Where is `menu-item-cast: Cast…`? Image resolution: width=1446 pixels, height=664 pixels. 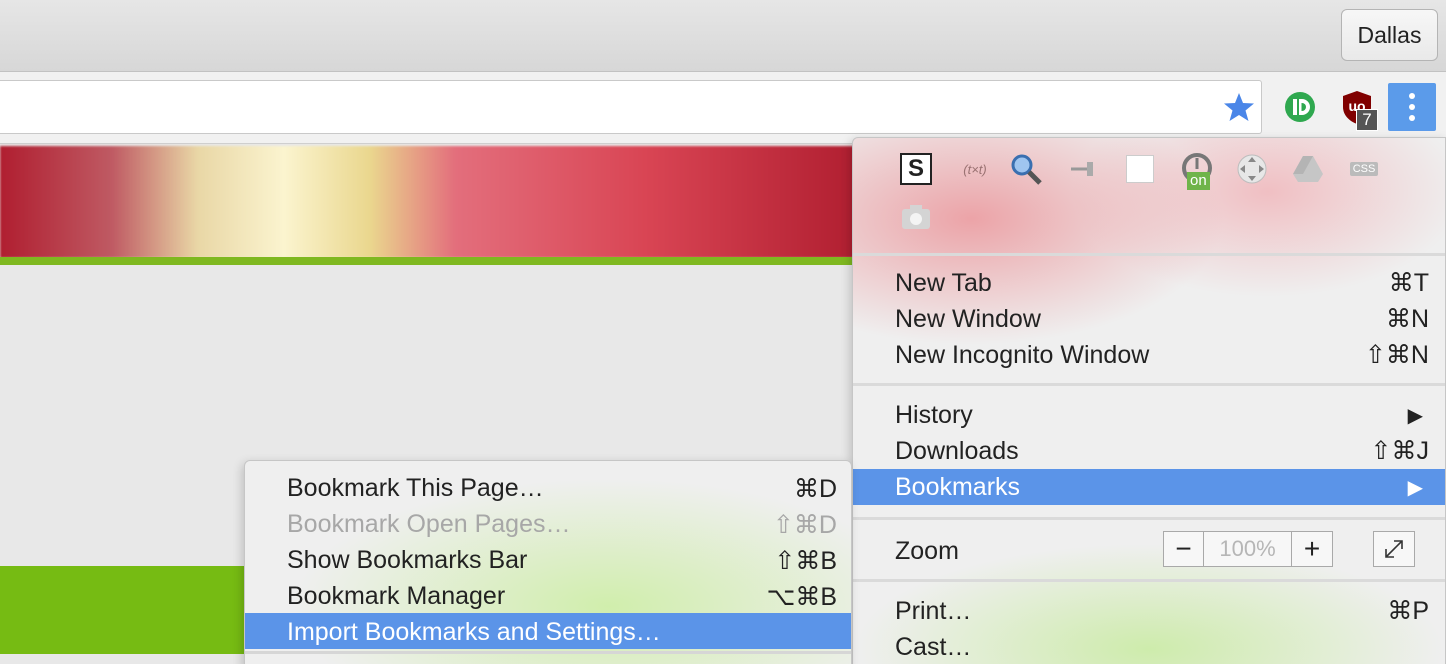
menu-item-cast: Cast… is located at coordinates (1149, 646).